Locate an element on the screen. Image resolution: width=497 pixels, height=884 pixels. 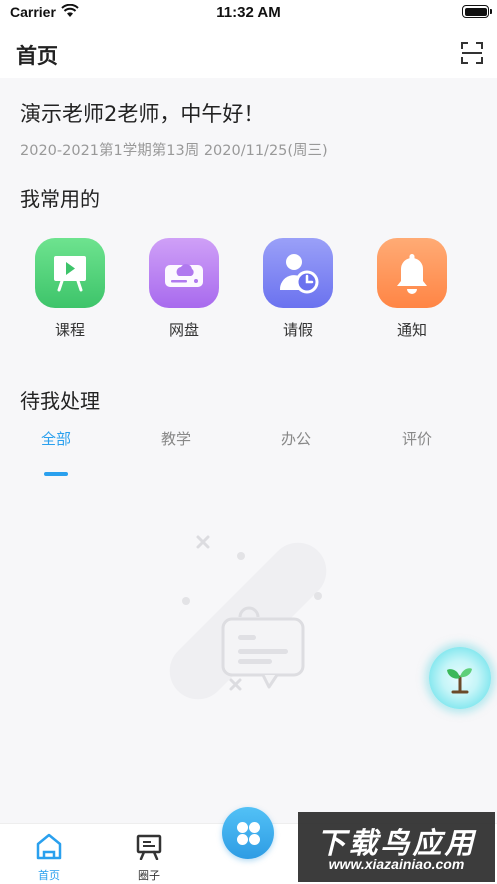
status-bar: Carrier 11:32 AM is located at coordinates (248, 13).